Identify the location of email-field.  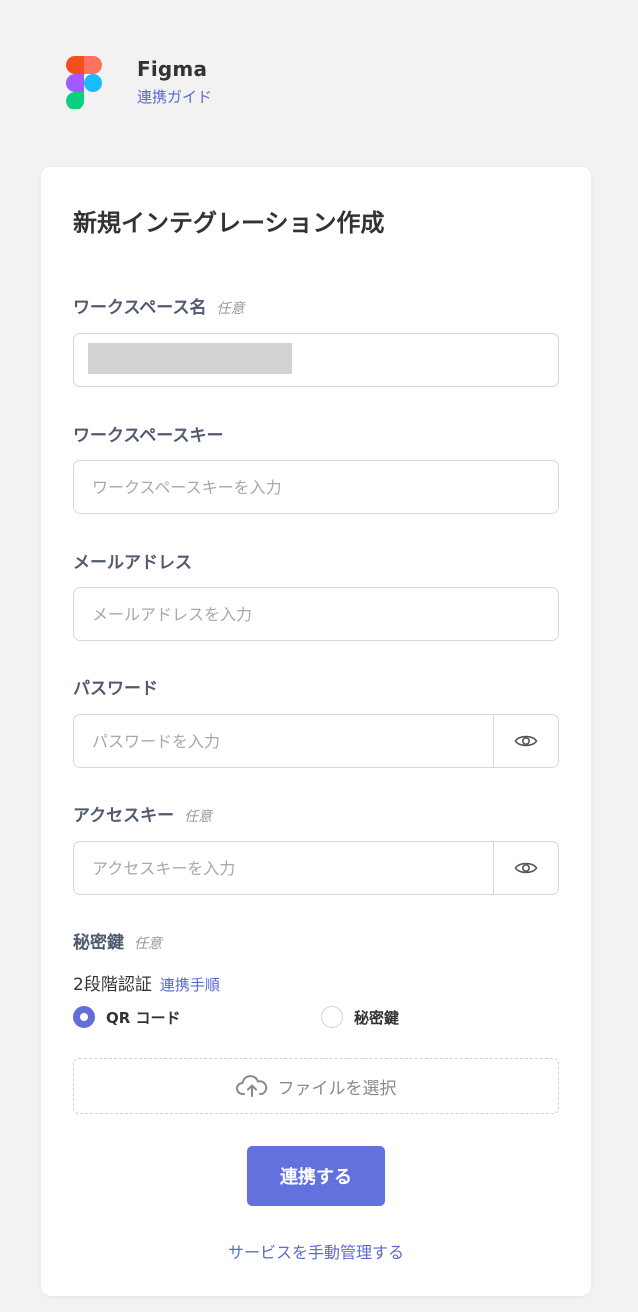
(316, 614).